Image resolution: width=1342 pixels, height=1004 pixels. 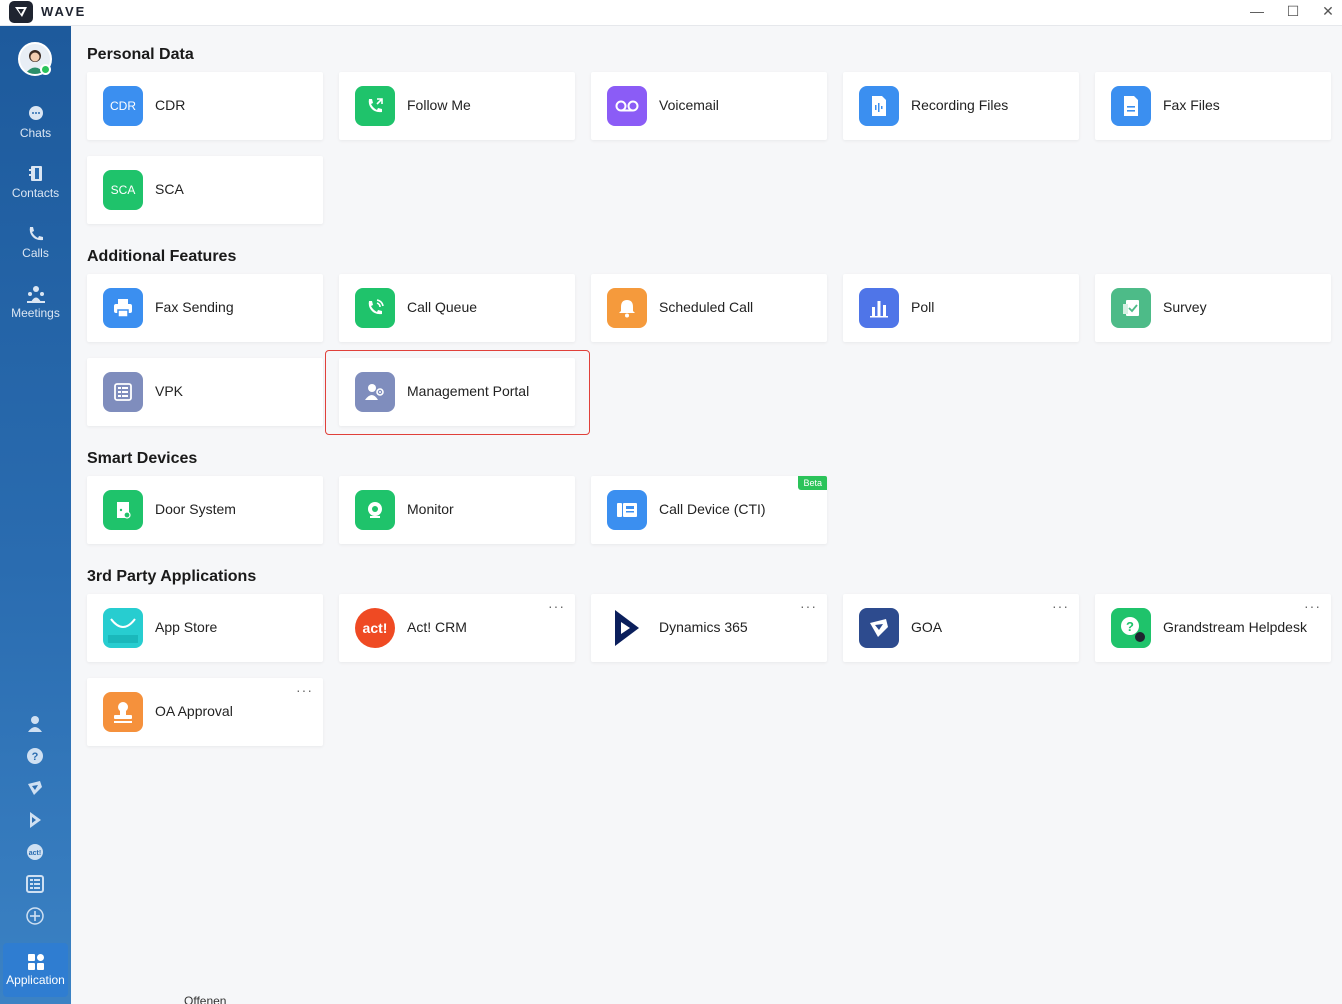 What do you see at coordinates (36, 234) in the screenshot?
I see `phone-icon` at bounding box center [36, 234].